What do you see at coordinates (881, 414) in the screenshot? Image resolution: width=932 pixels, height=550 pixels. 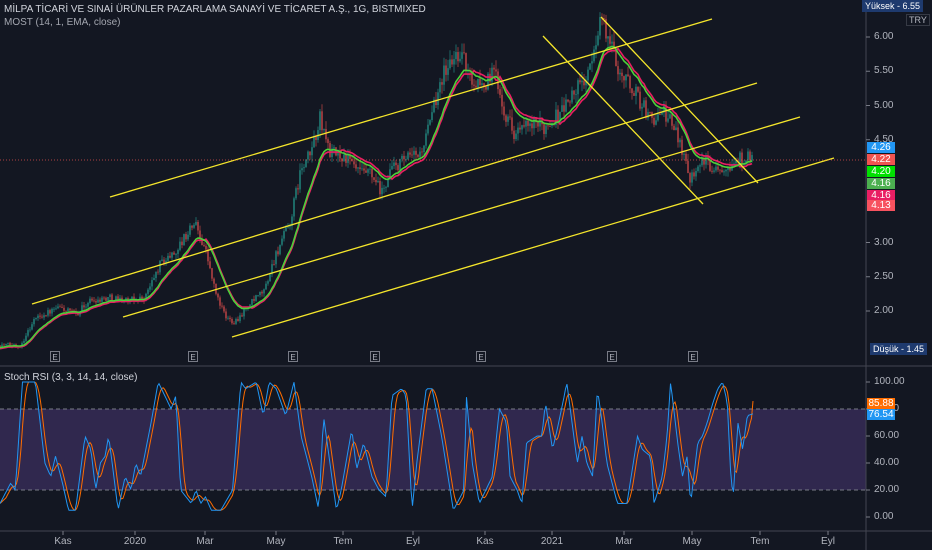 I see `stoch-k-tag: 76.54` at bounding box center [881, 414].